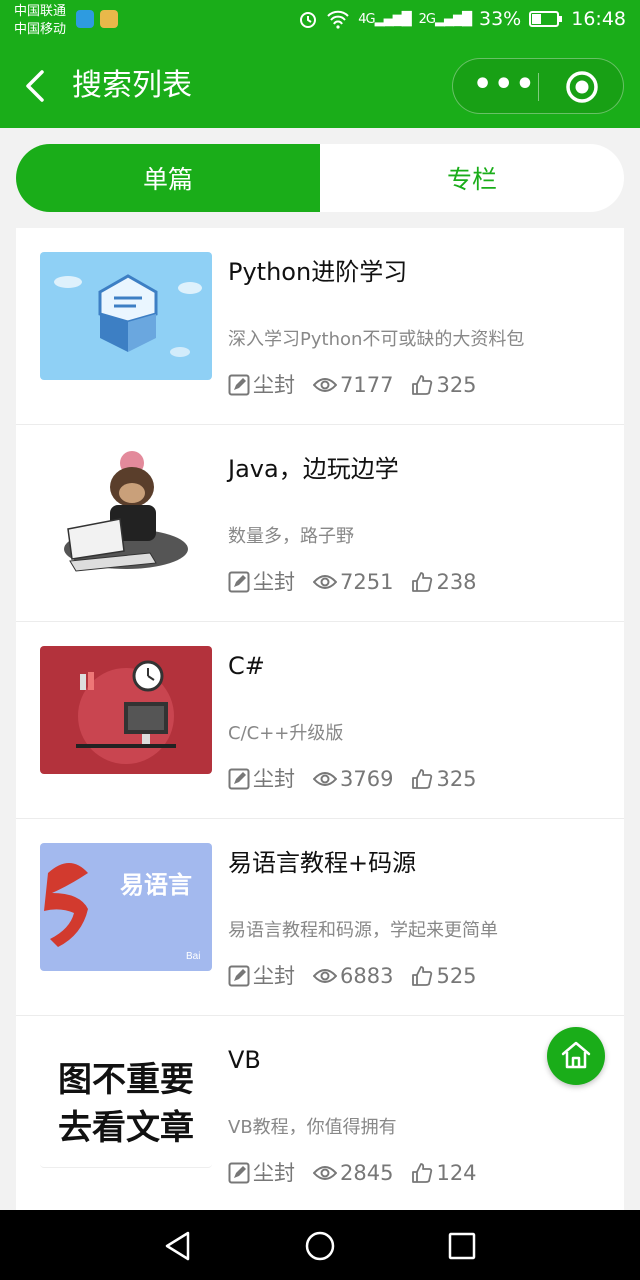  I want to click on more-dots-icon: •••, so click(504, 87).